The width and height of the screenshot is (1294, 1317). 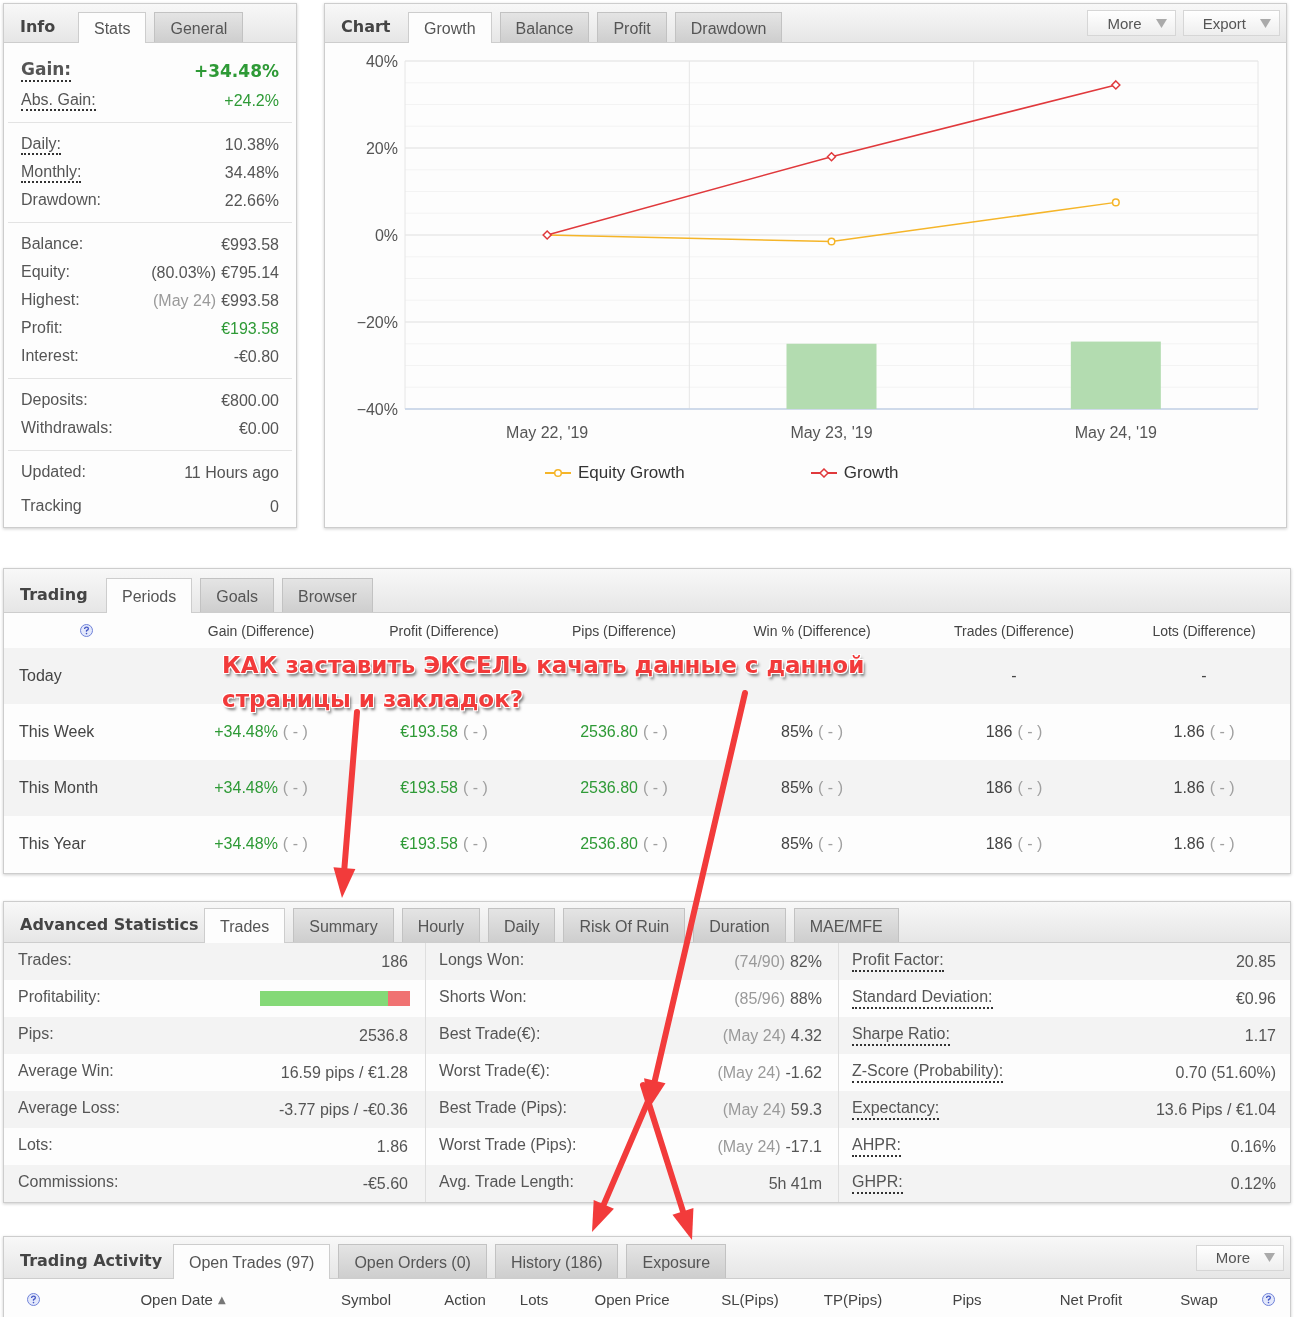 I want to click on tab: Trades, so click(x=245, y=925).